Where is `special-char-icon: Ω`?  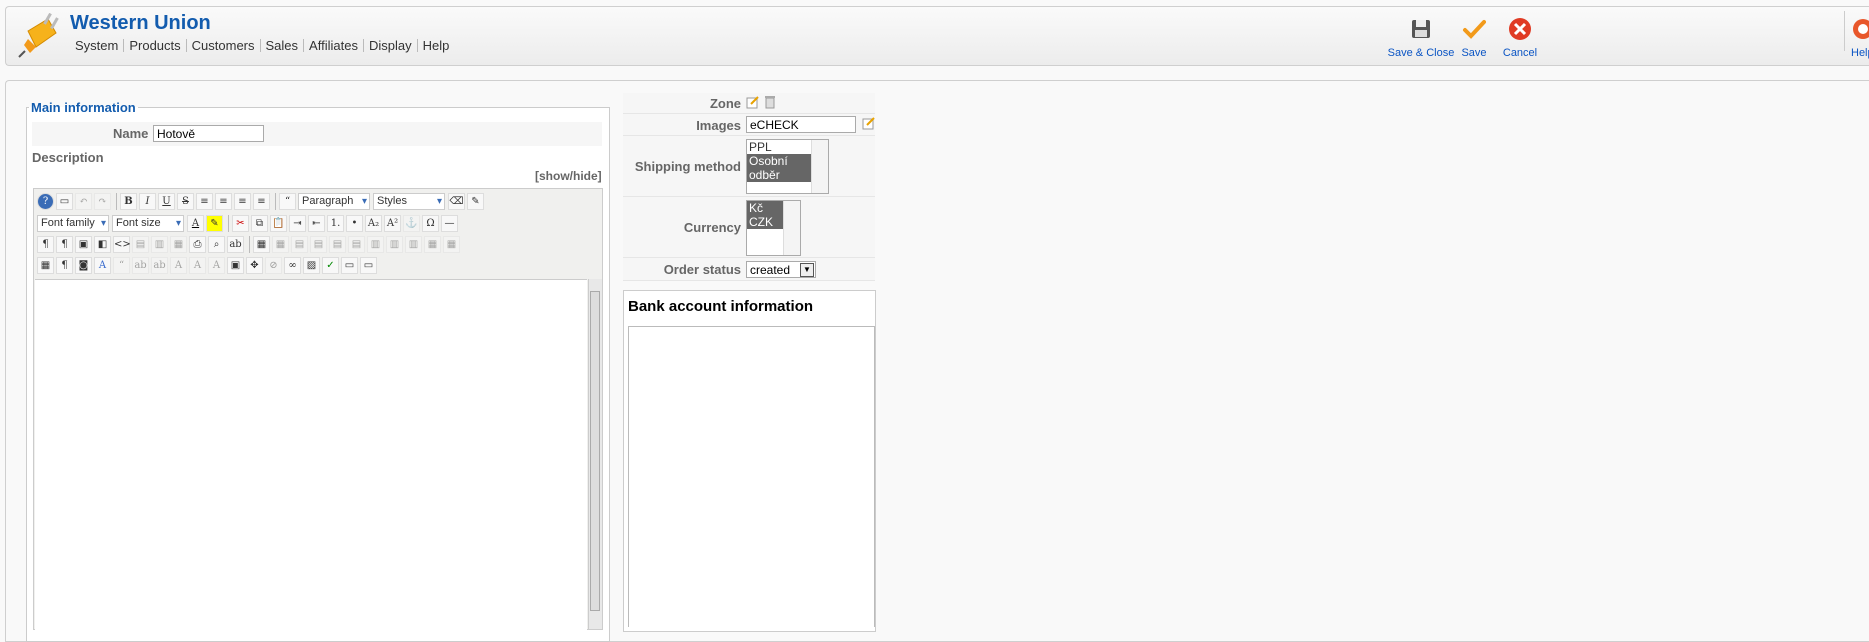
special-char-icon: Ω is located at coordinates (430, 223).